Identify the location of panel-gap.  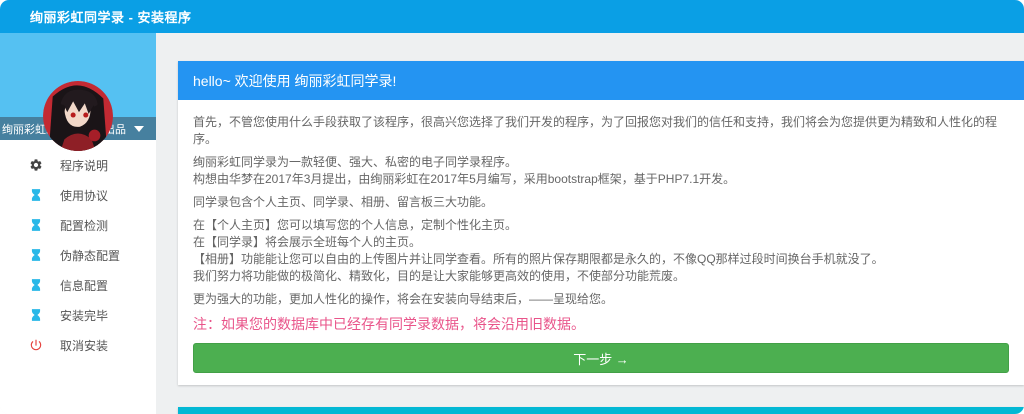
(601, 396).